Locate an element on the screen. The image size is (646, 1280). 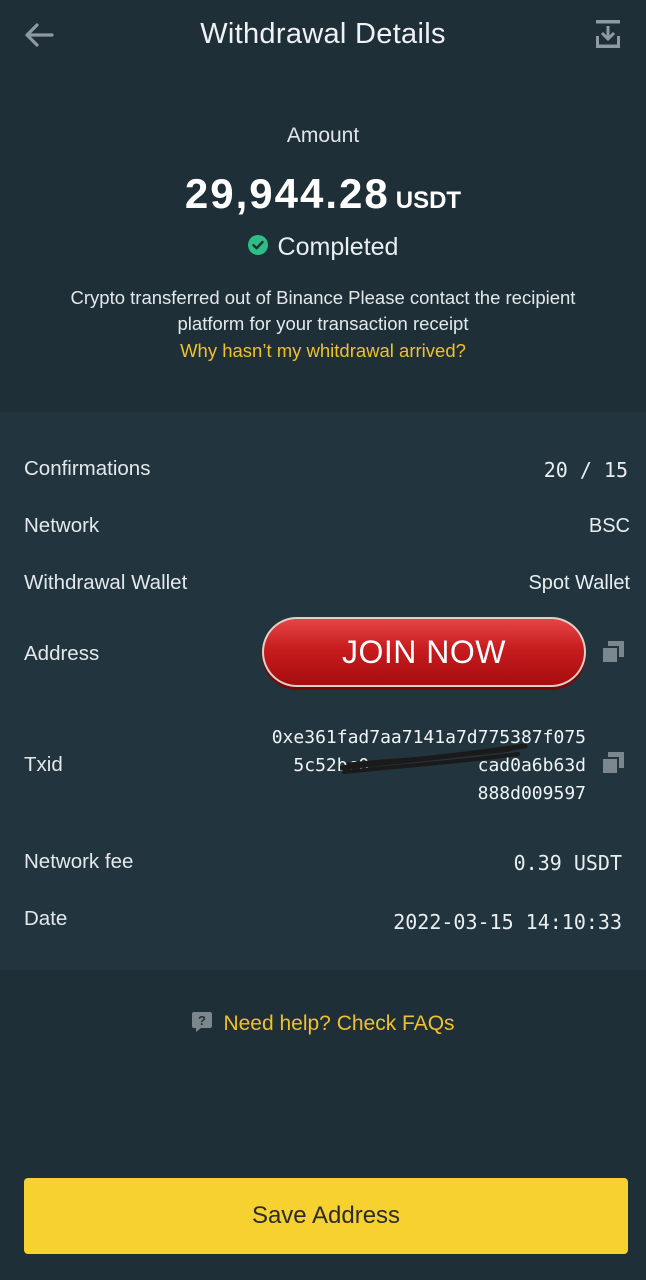
copy-txid-icon is located at coordinates (613, 763).